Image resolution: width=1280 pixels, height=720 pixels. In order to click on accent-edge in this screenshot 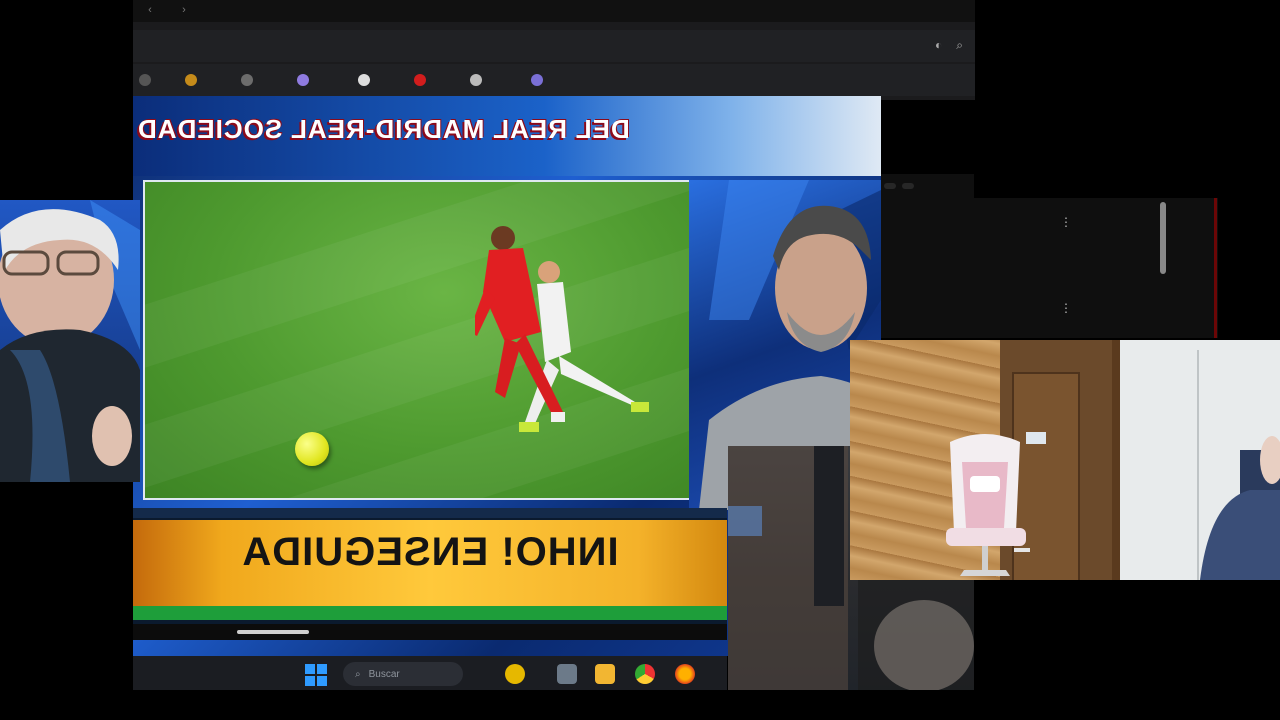, I will do `click(1215, 268)`.